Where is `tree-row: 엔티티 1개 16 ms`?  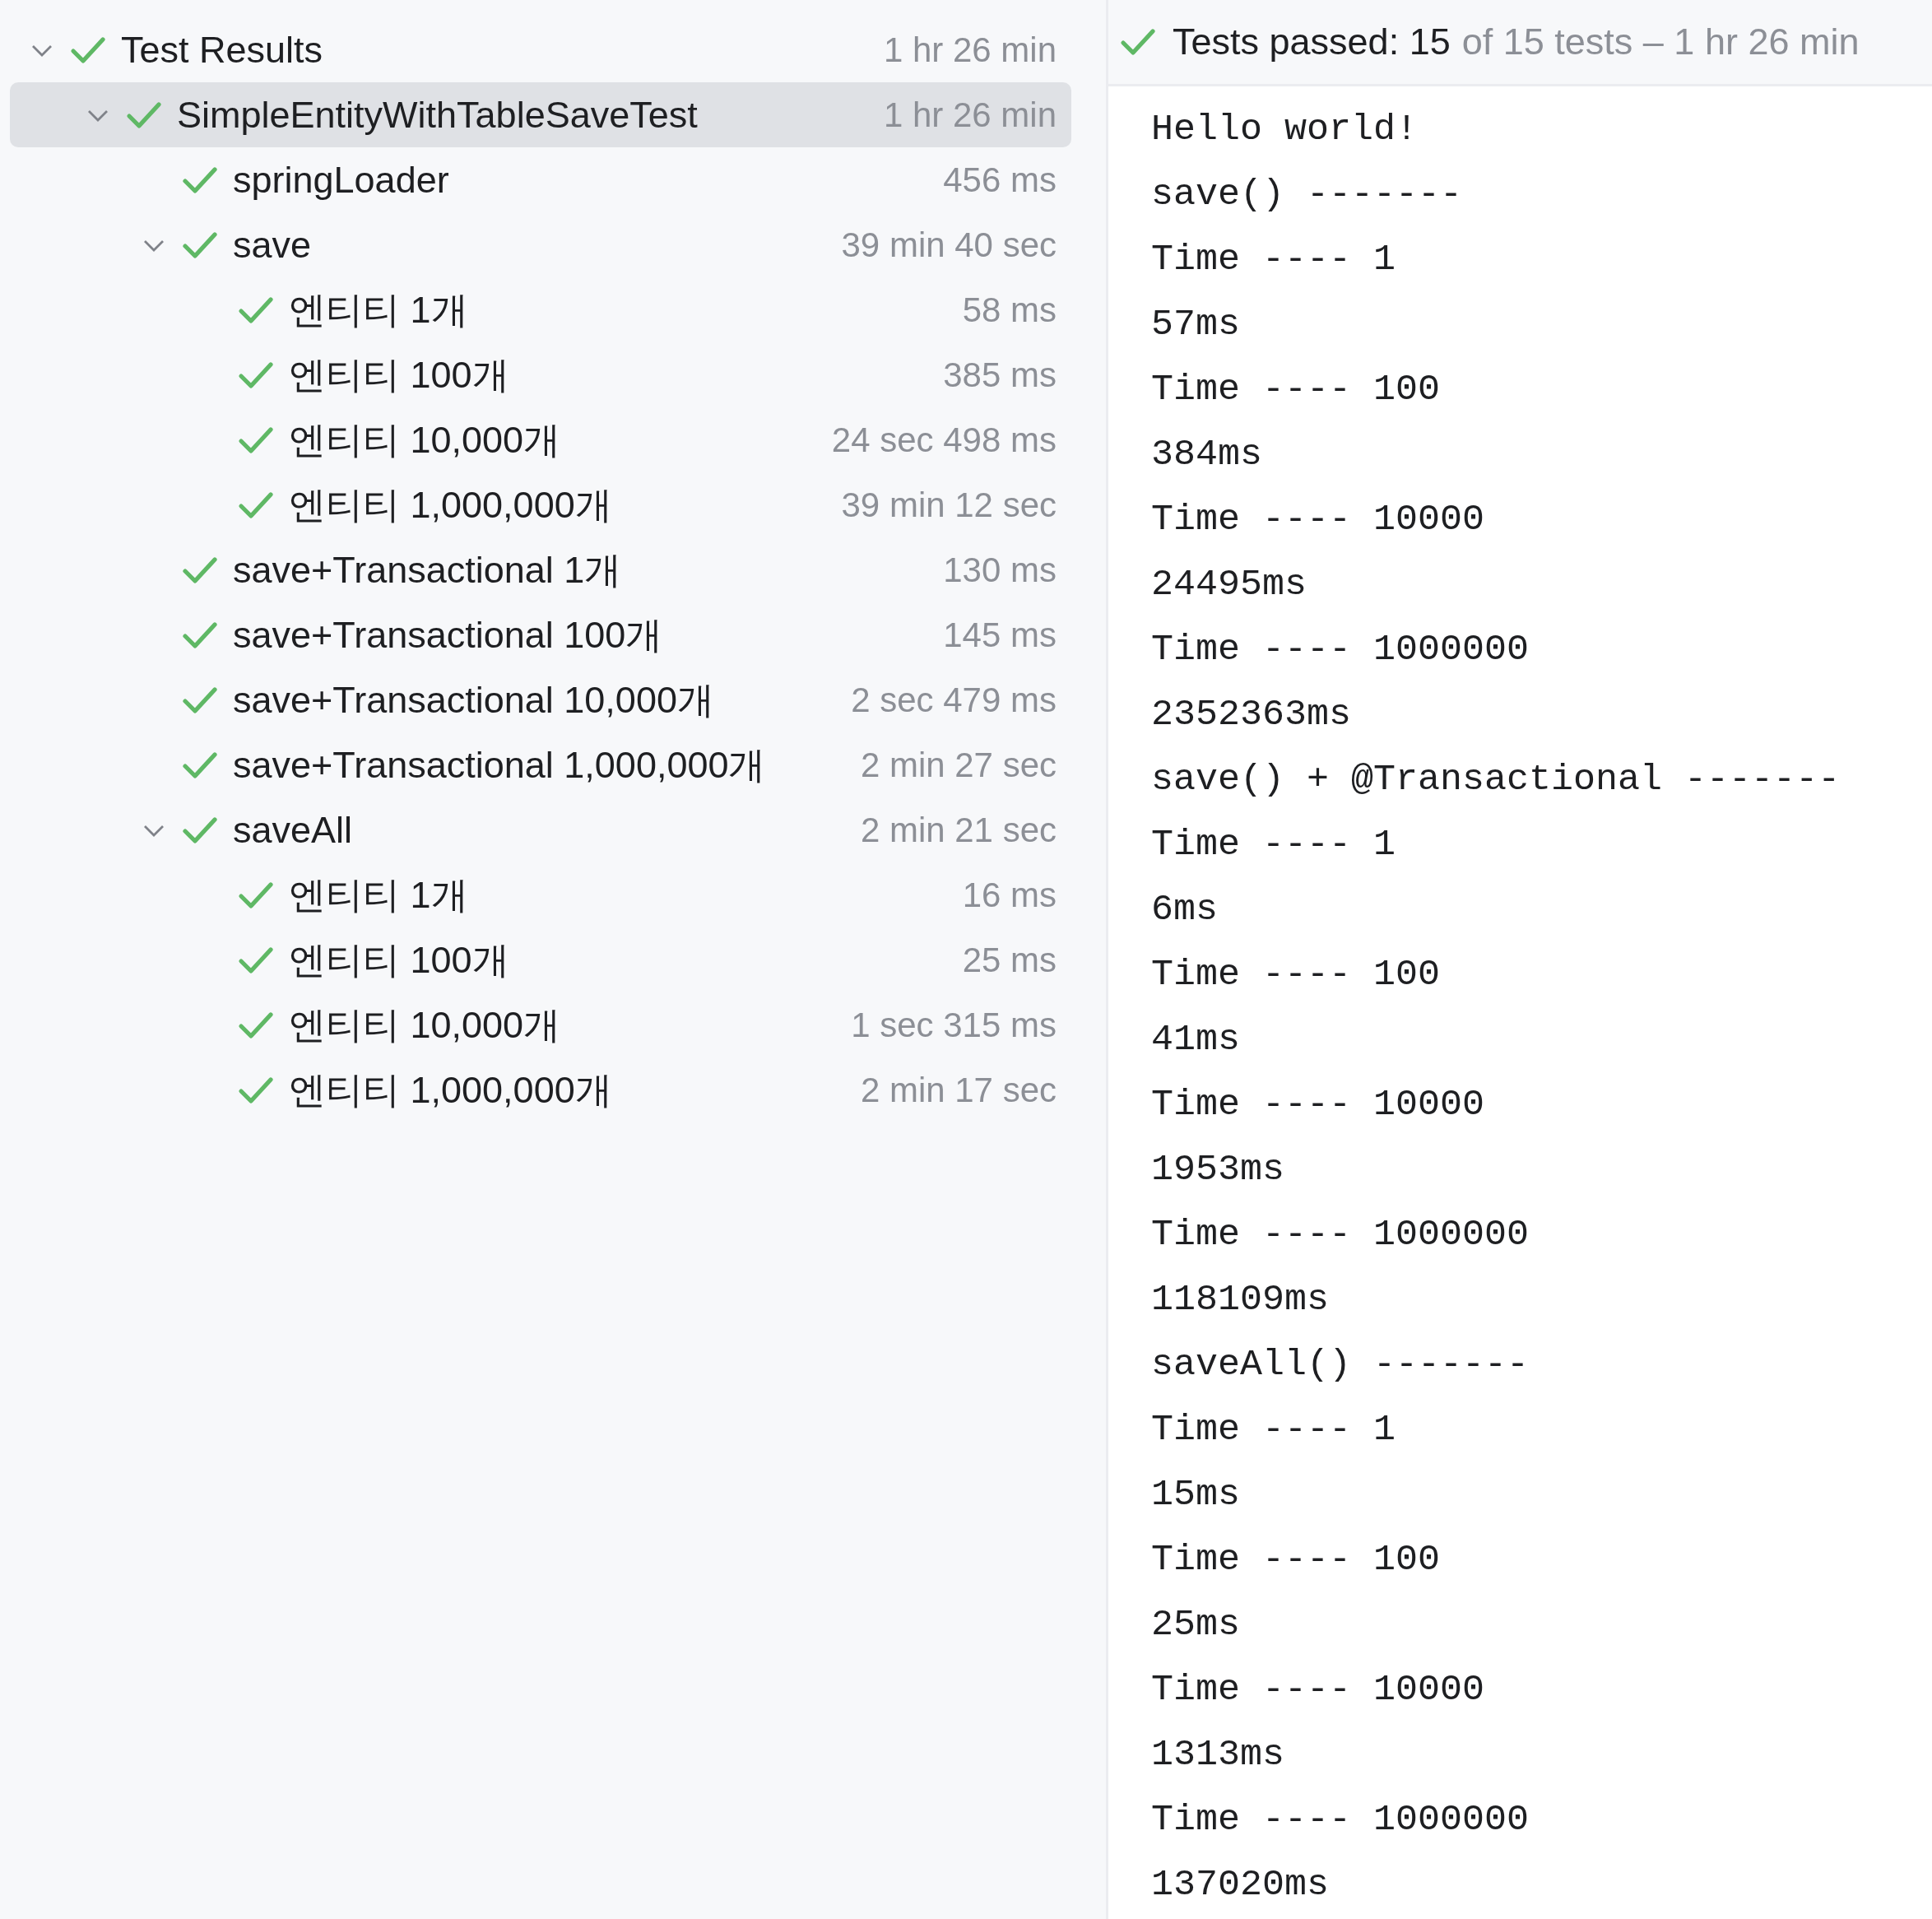
tree-row: 엔티티 1개 16 ms is located at coordinates (540, 894).